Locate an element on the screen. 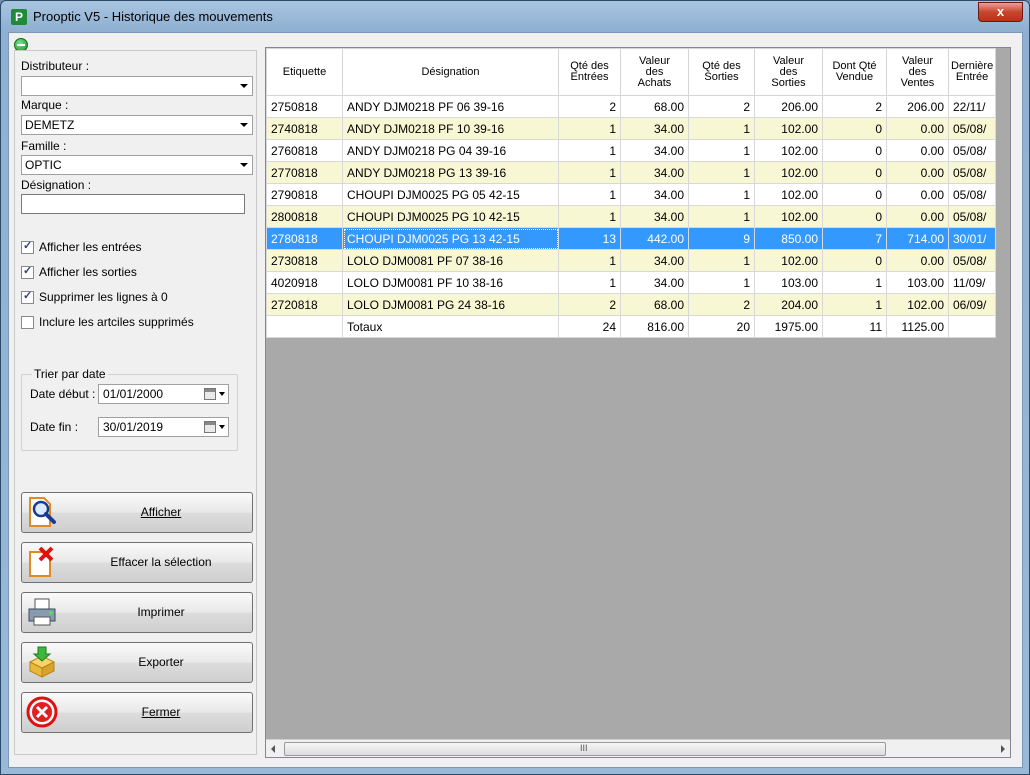  table-cell: ANDY DJM0218 PG 04 39-16 is located at coordinates (450, 150).